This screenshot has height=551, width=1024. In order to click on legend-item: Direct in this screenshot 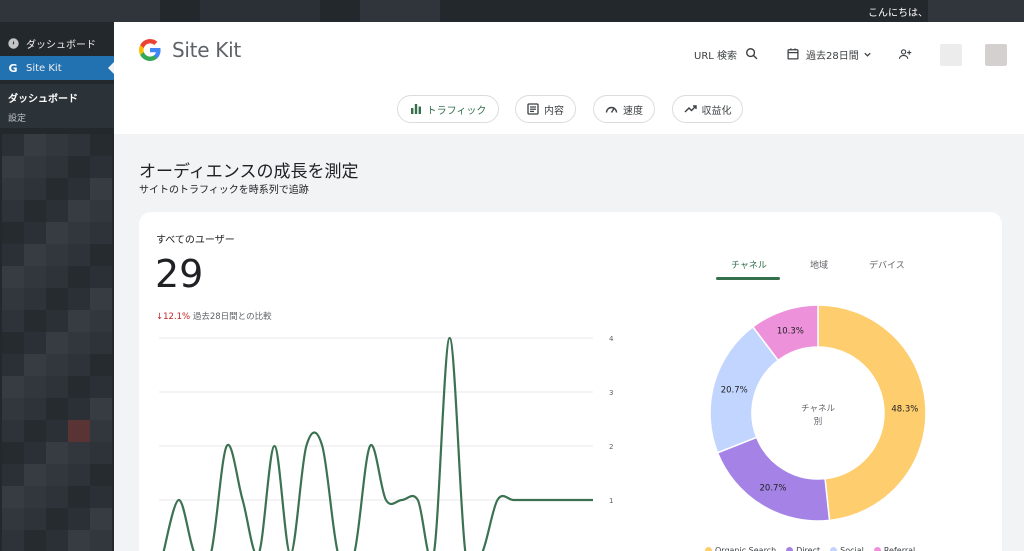, I will do `click(803, 548)`.